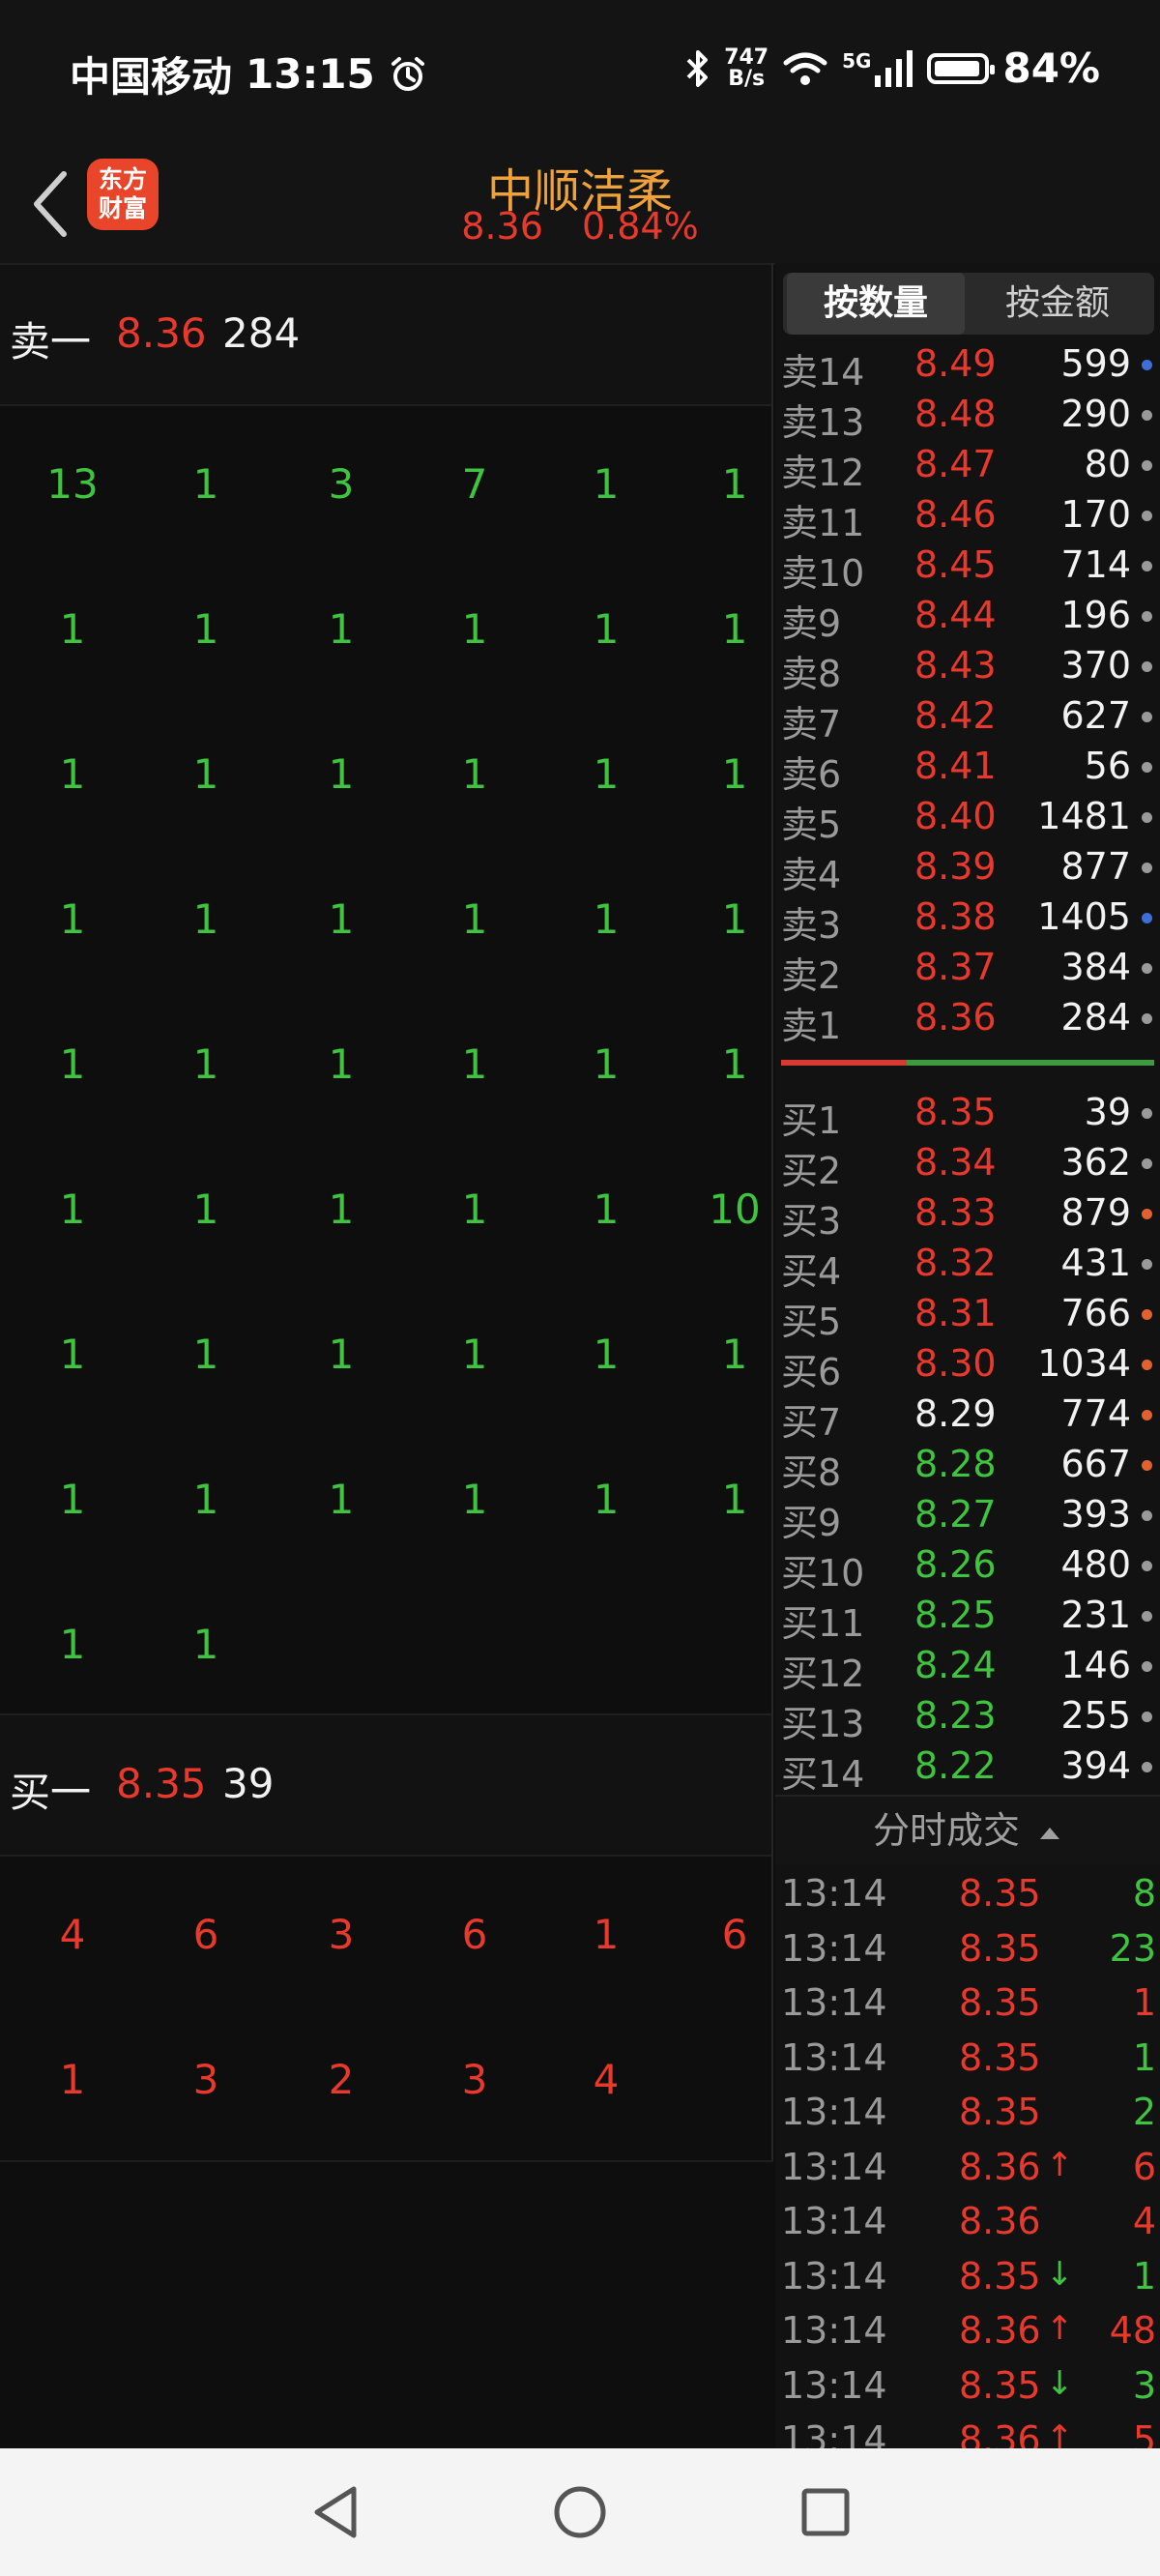 The height and width of the screenshot is (2576, 1160). Describe the element at coordinates (823, 422) in the screenshot. I see `ask-level-label: 卖13` at that location.